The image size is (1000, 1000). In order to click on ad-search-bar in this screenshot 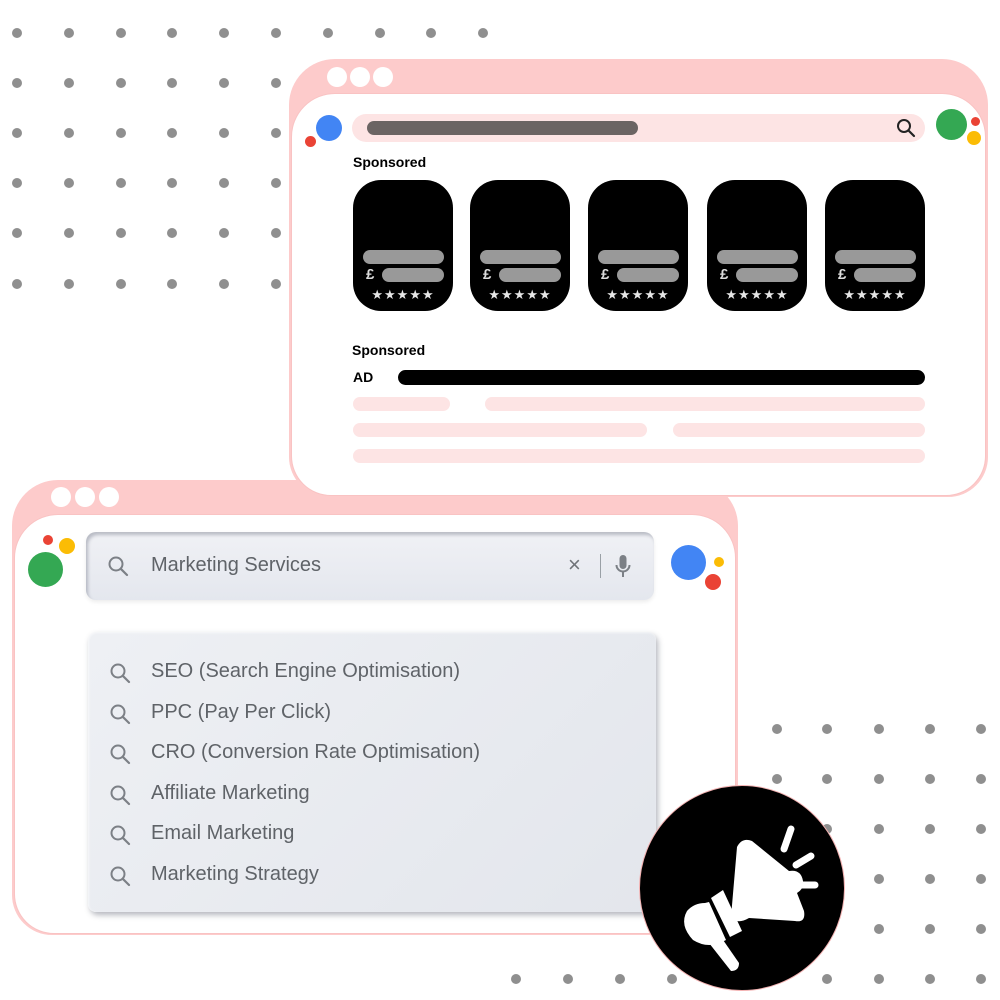, I will do `click(638, 128)`.